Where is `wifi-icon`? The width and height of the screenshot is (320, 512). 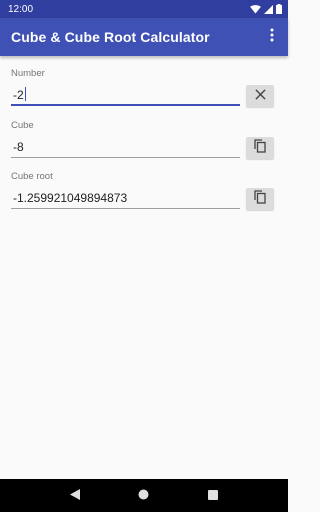
wifi-icon is located at coordinates (255, 9).